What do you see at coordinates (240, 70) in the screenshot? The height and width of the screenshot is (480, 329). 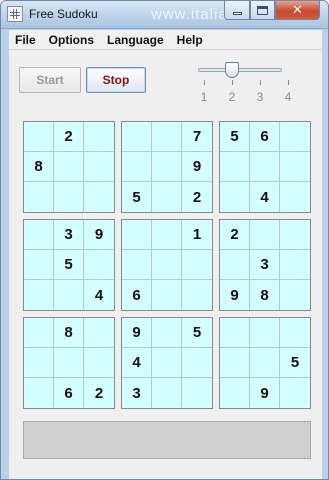 I see `slider-track` at bounding box center [240, 70].